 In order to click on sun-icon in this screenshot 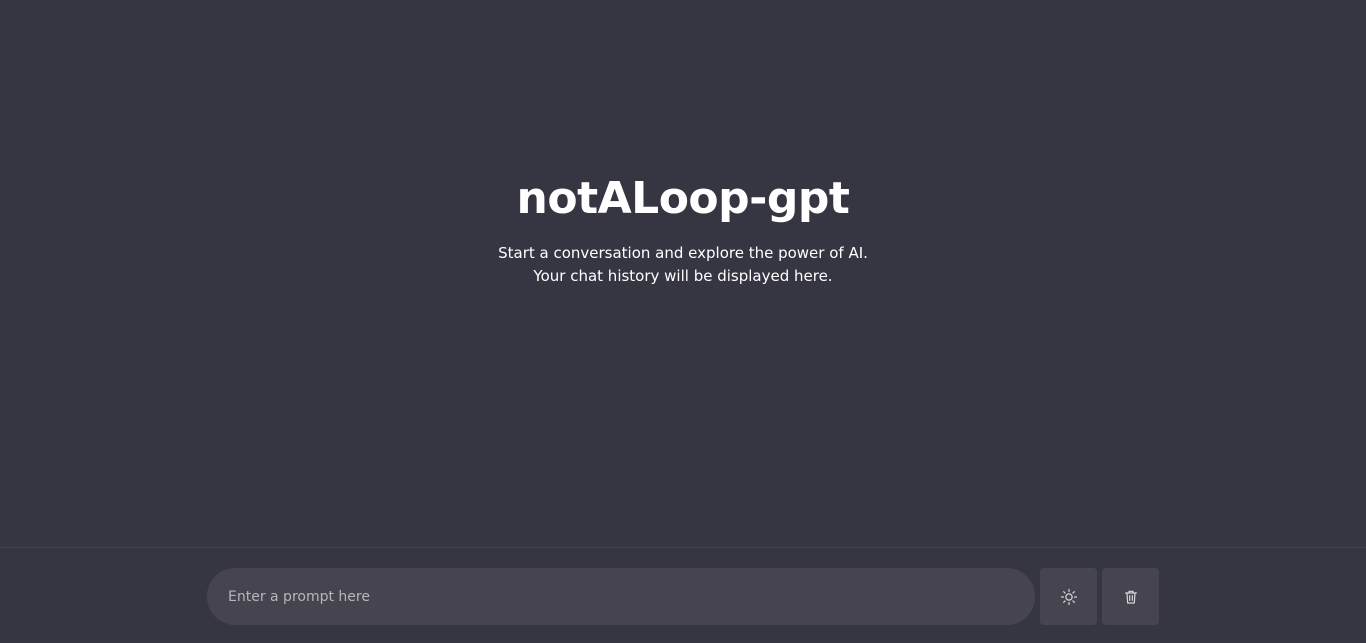, I will do `click(1069, 597)`.